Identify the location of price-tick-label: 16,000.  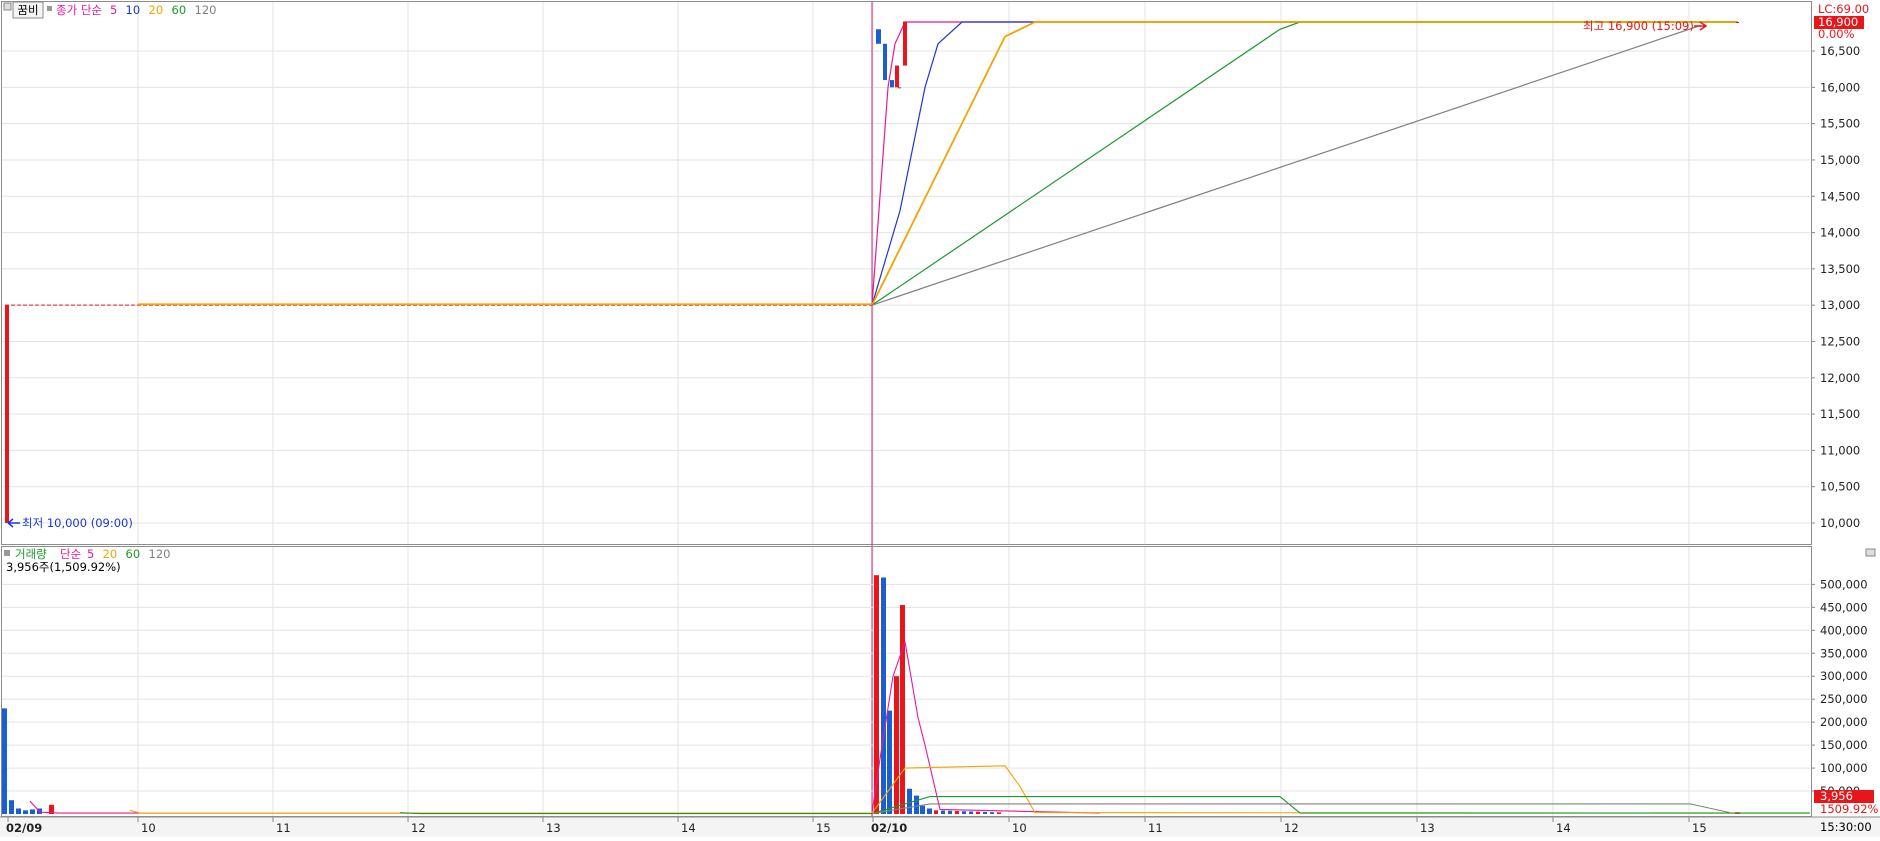
(1840, 87).